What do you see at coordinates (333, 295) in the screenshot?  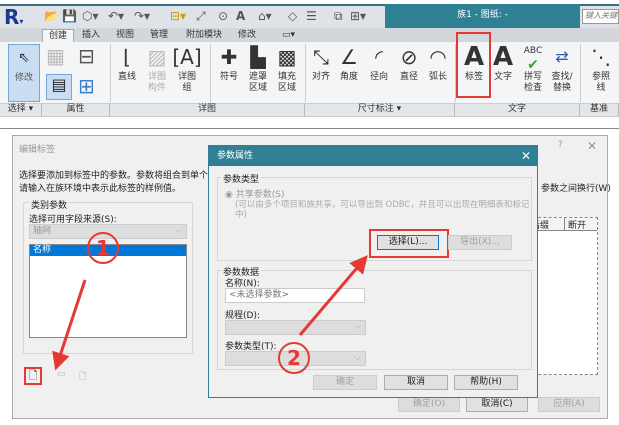 I see `arrow-to-select-button` at bounding box center [333, 295].